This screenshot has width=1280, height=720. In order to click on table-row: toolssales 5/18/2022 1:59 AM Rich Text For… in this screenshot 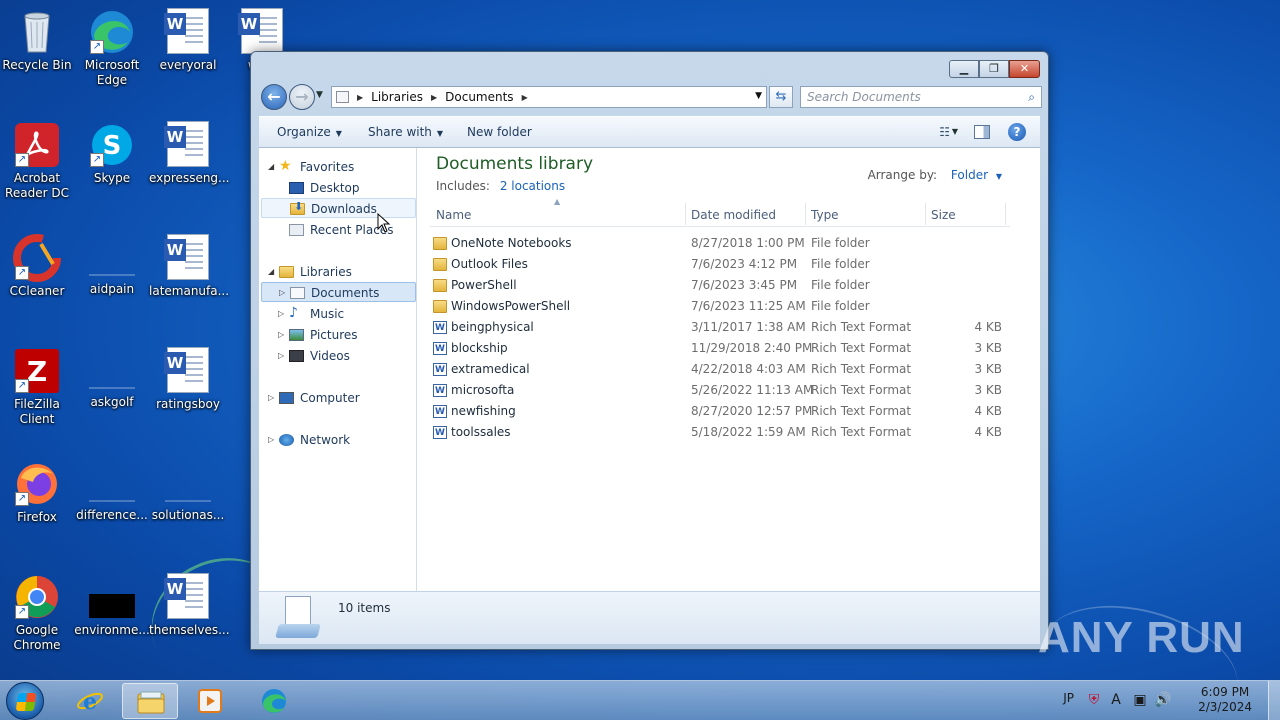, I will do `click(720, 432)`.